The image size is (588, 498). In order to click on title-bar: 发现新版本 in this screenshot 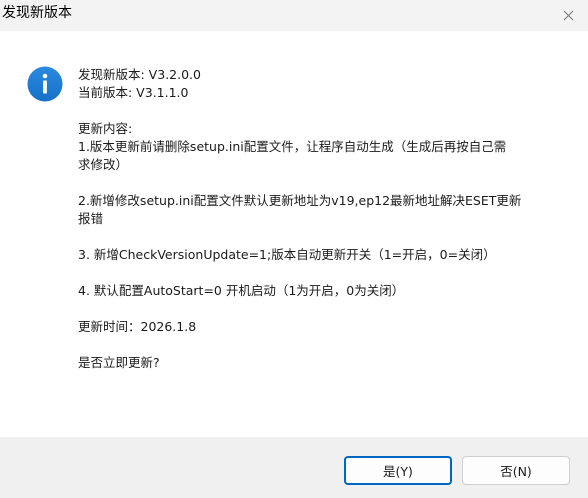, I will do `click(294, 15)`.